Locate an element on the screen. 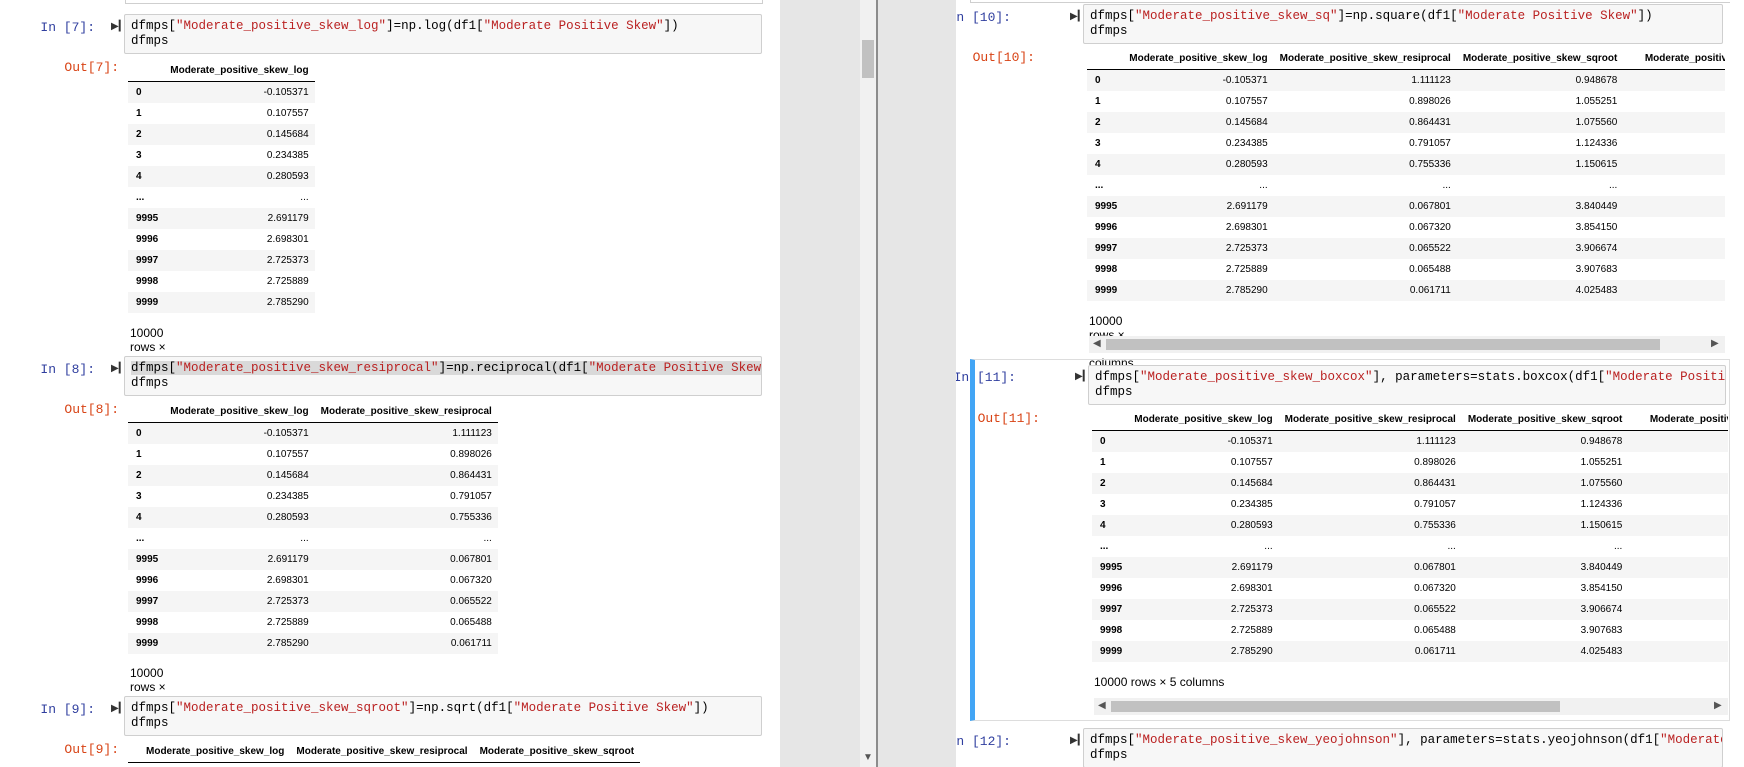 This screenshot has height=767, width=1744. in-prompt-9: In [9]: is located at coordinates (67, 709).